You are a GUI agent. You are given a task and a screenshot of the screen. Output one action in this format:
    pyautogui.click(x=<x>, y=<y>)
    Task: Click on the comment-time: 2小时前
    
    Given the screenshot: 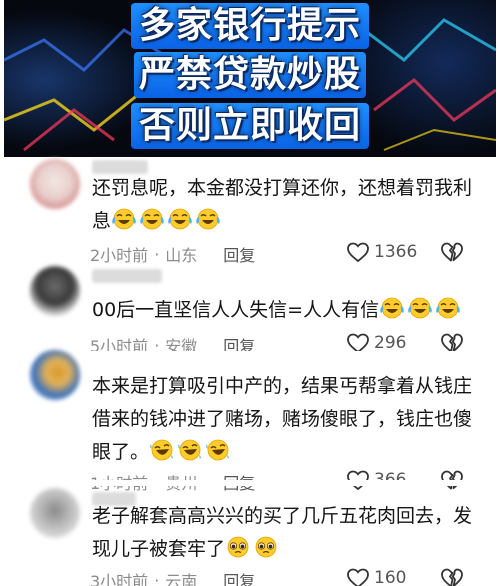 What is the action you would take?
    pyautogui.click(x=119, y=255)
    